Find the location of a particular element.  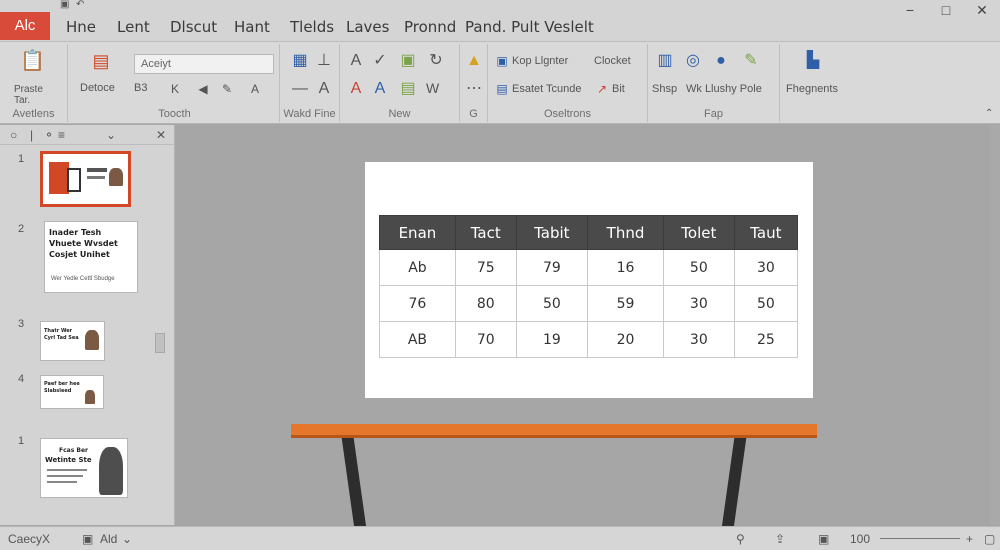

close-pane-icon: ✕ is located at coordinates (161, 135).